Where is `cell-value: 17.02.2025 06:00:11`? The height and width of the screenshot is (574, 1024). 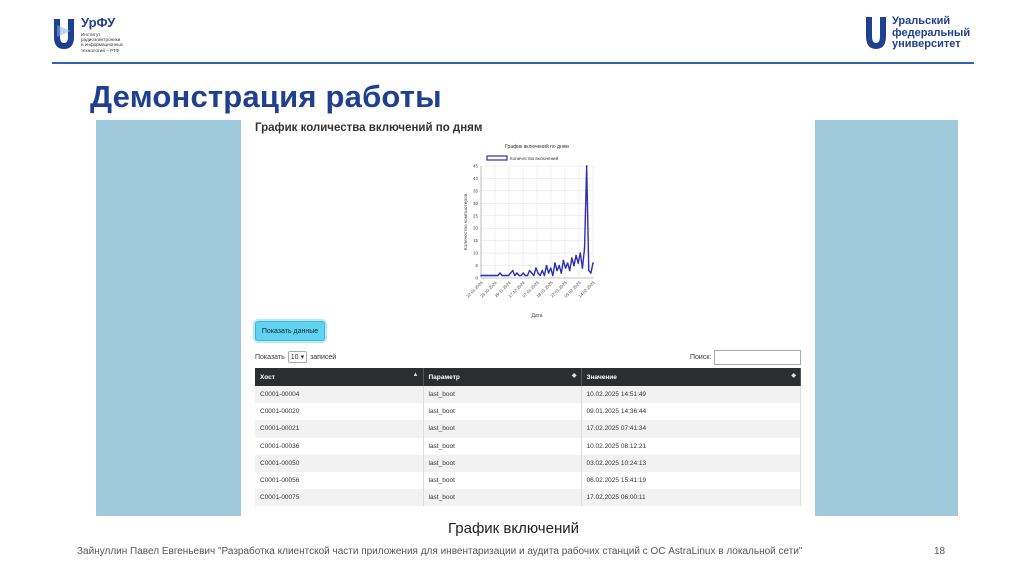 cell-value: 17.02.2025 06:00:11 is located at coordinates (691, 498).